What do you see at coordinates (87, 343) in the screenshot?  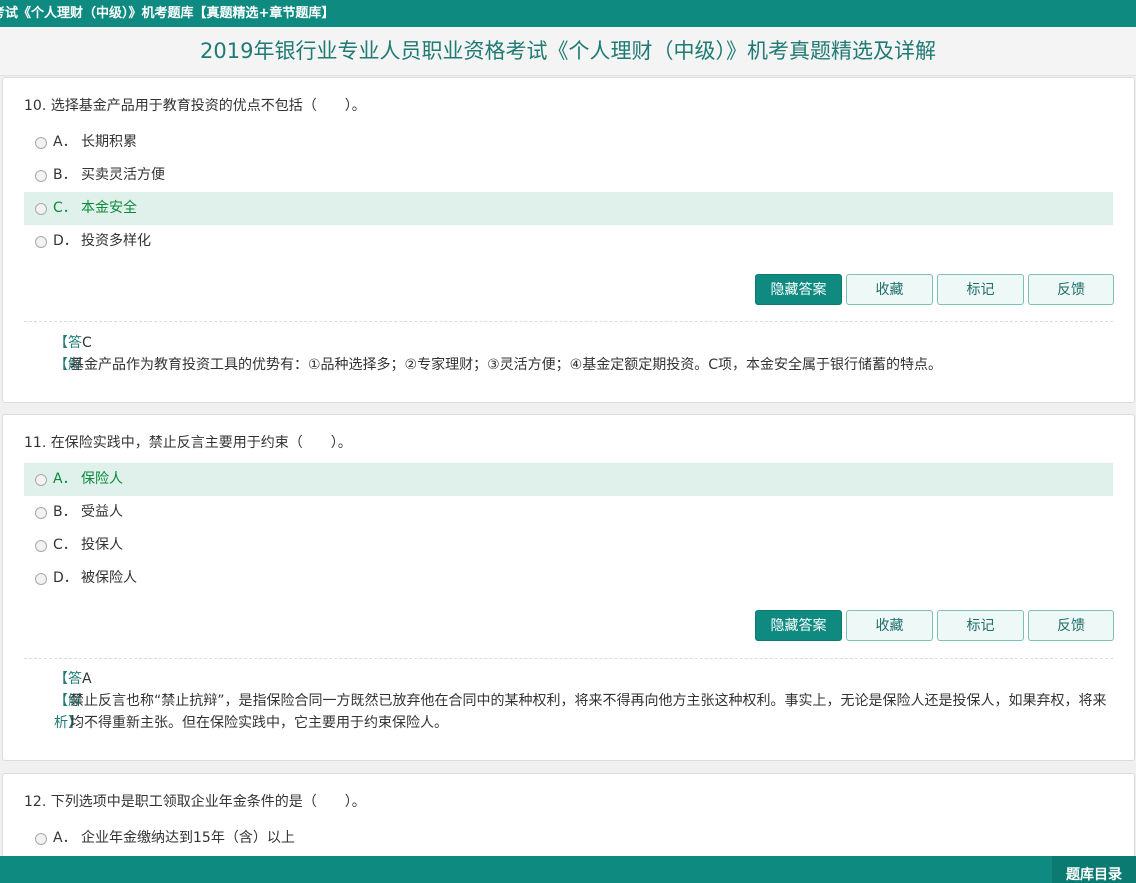 I see `answer-value: C` at bounding box center [87, 343].